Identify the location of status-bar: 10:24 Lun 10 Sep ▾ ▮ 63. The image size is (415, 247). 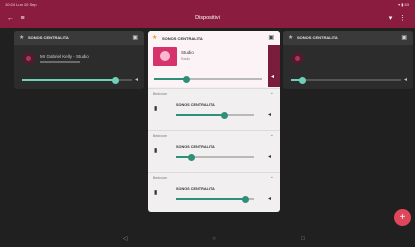
(207, 4).